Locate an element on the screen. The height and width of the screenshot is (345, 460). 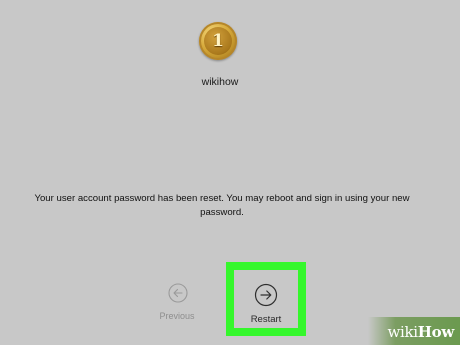
arrow-right-circle-icon is located at coordinates (266, 295).